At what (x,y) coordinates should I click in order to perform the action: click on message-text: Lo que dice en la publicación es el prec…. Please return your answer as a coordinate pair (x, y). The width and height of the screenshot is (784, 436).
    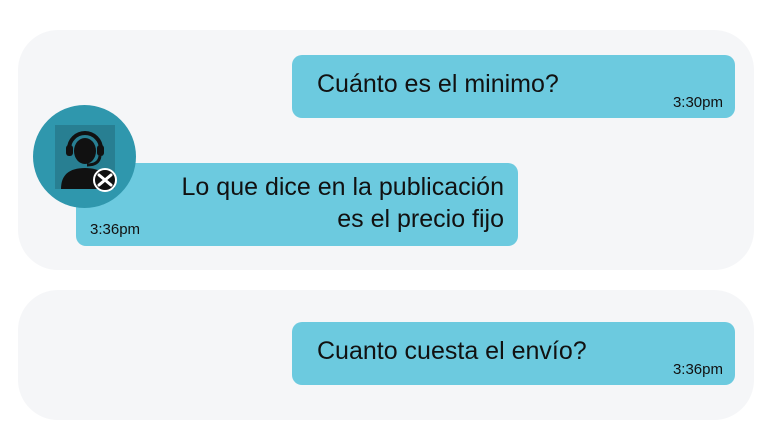
    Looking at the image, I should click on (314, 203).